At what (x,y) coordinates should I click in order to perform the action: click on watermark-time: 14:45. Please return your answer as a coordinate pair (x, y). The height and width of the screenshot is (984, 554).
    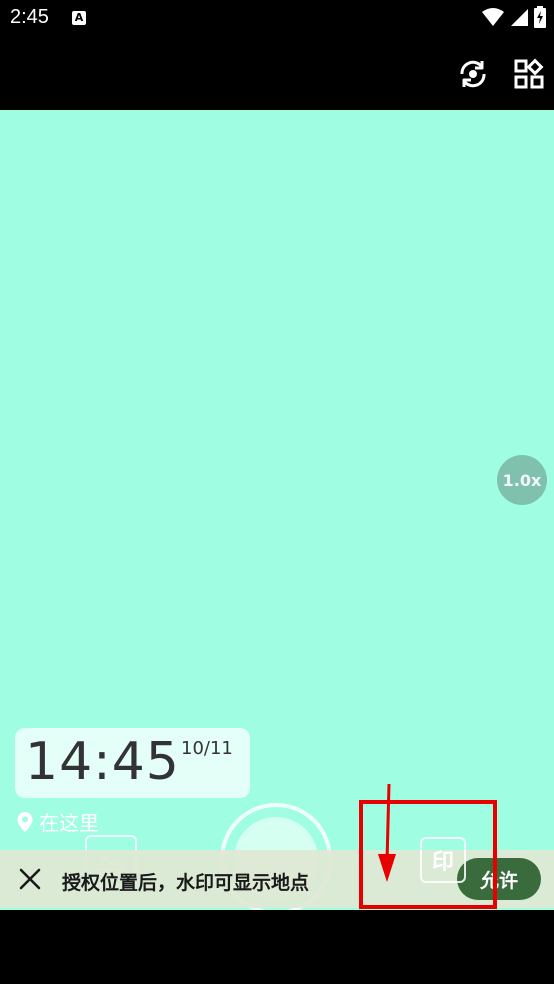
    Looking at the image, I should click on (102, 762).